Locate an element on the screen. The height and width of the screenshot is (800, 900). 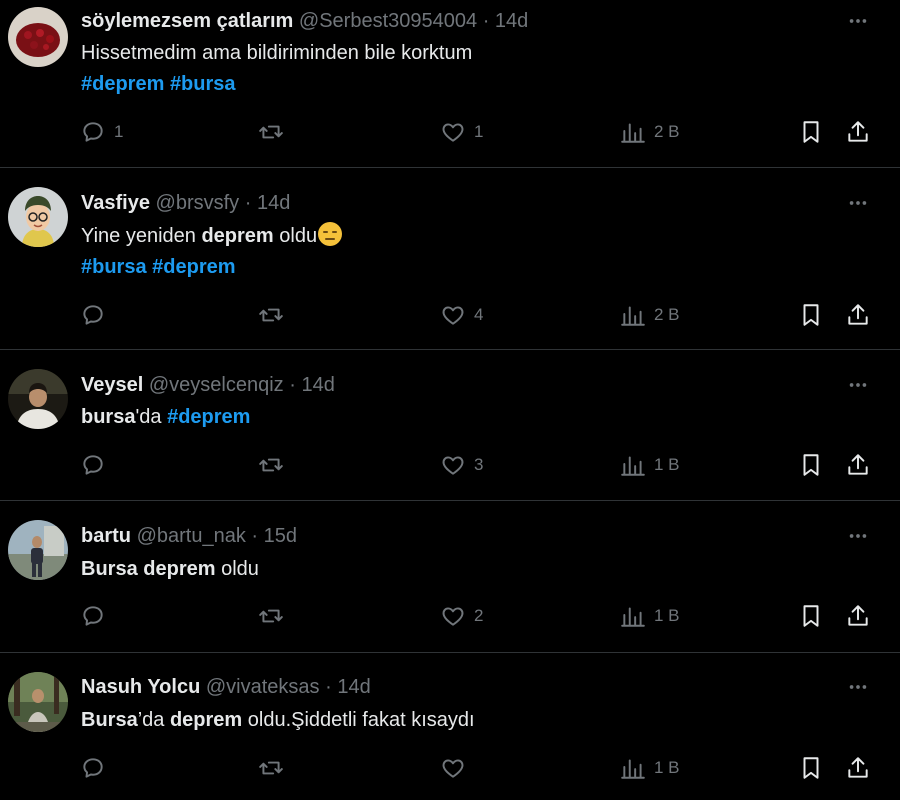
reply-button: 1 is located at coordinates (102, 132).